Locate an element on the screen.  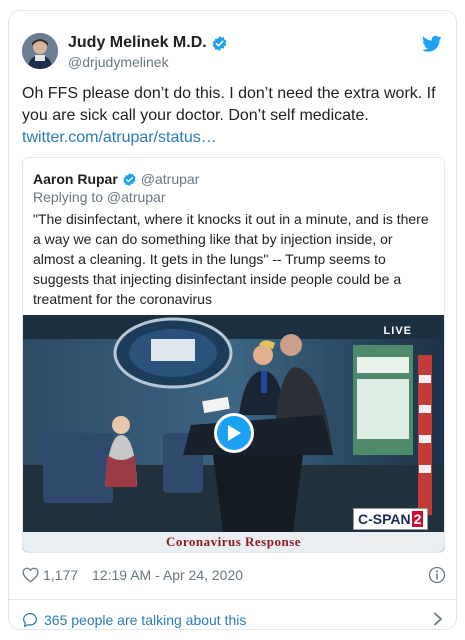
author-display-name: Judy Melinek M.D. is located at coordinates (137, 43).